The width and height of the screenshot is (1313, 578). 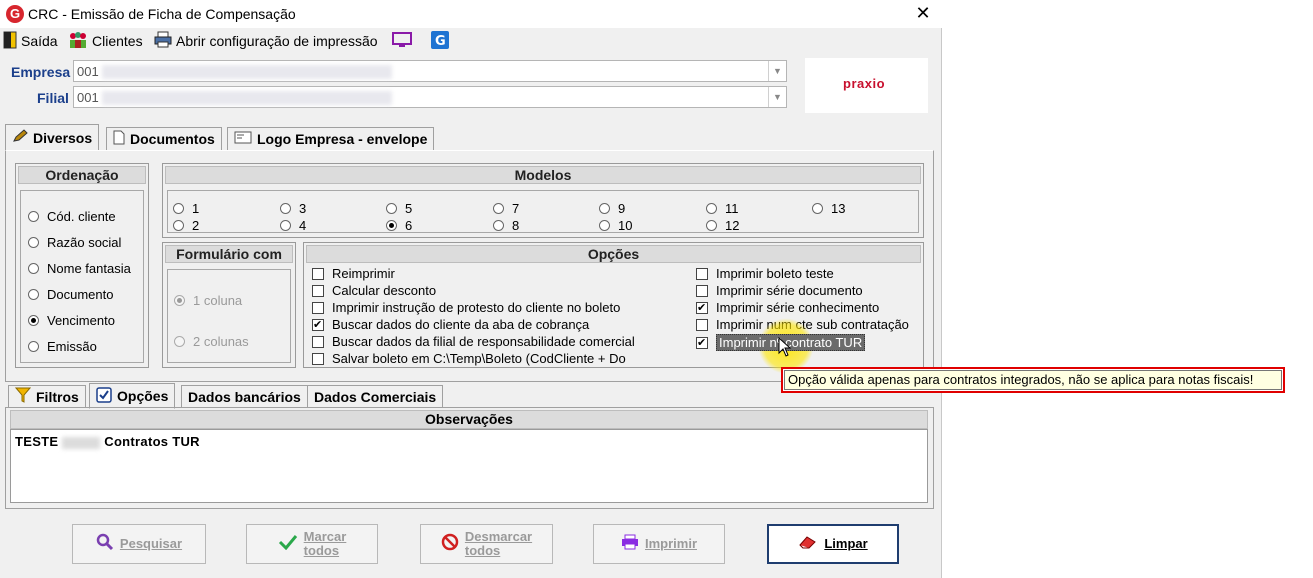 I want to click on funnel-icon, so click(x=23, y=396).